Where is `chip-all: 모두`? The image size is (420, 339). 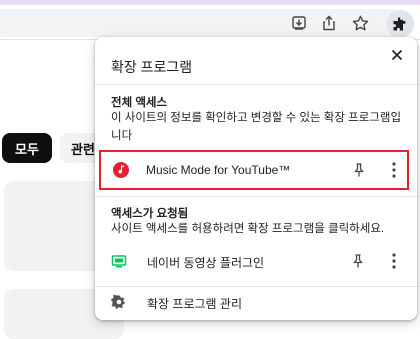 chip-all: 모두 is located at coordinates (27, 148).